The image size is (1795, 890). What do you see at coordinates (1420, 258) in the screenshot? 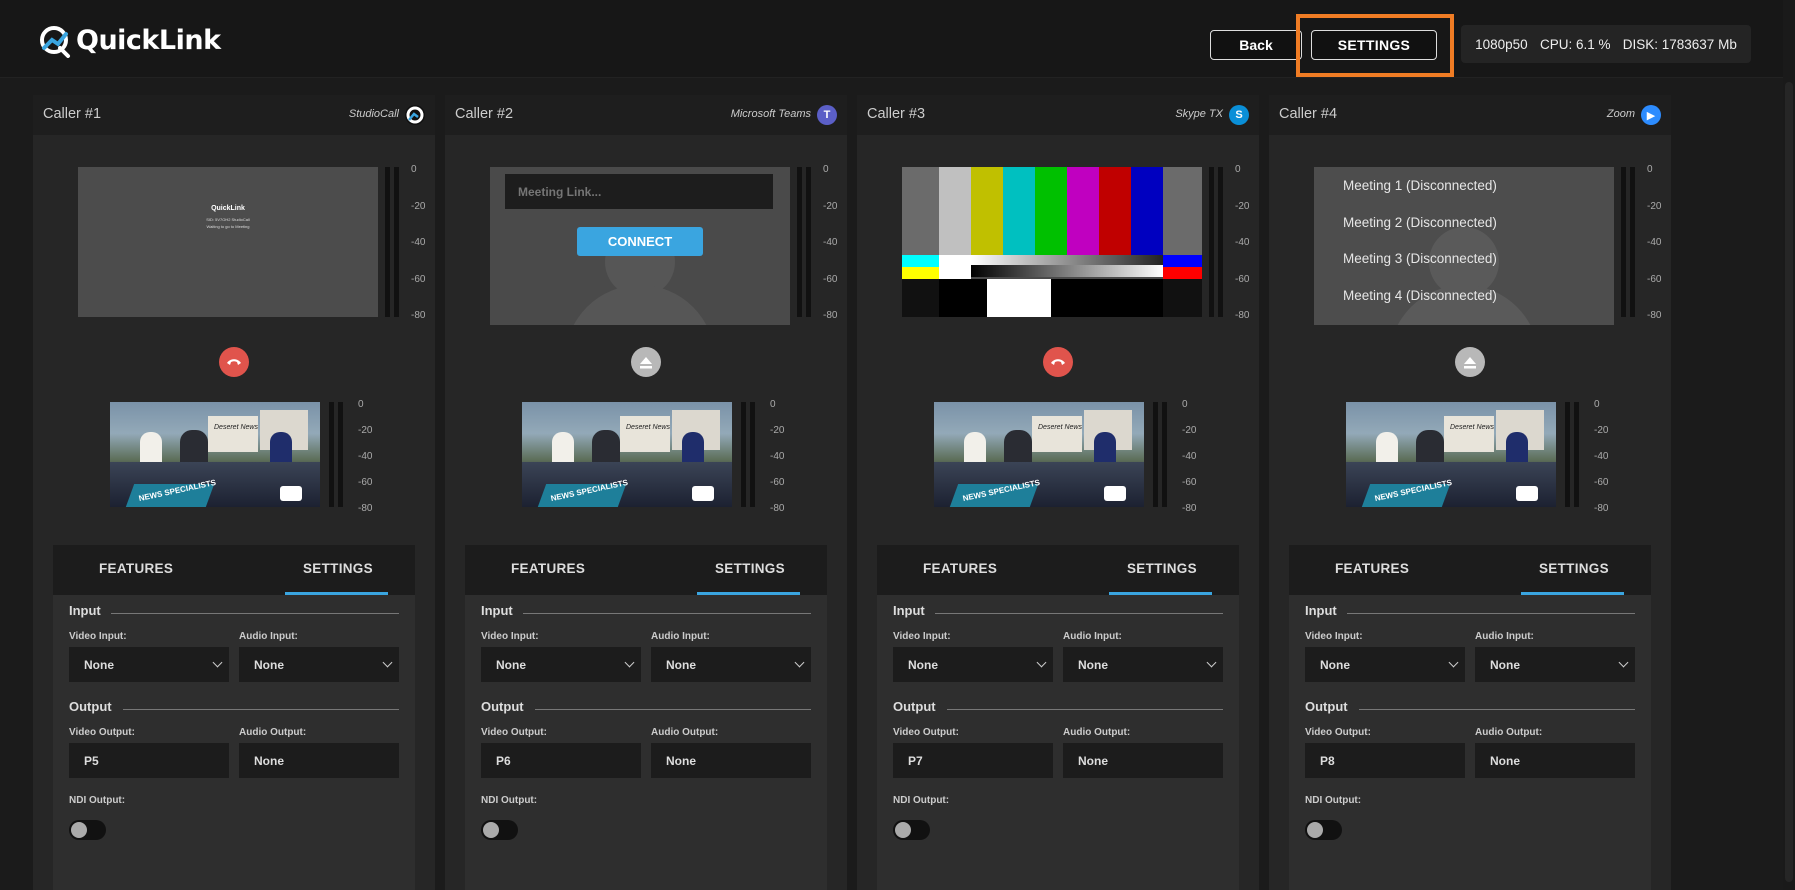
I see `meeting-item: Meeting 3 (Disconnected)` at bounding box center [1420, 258].